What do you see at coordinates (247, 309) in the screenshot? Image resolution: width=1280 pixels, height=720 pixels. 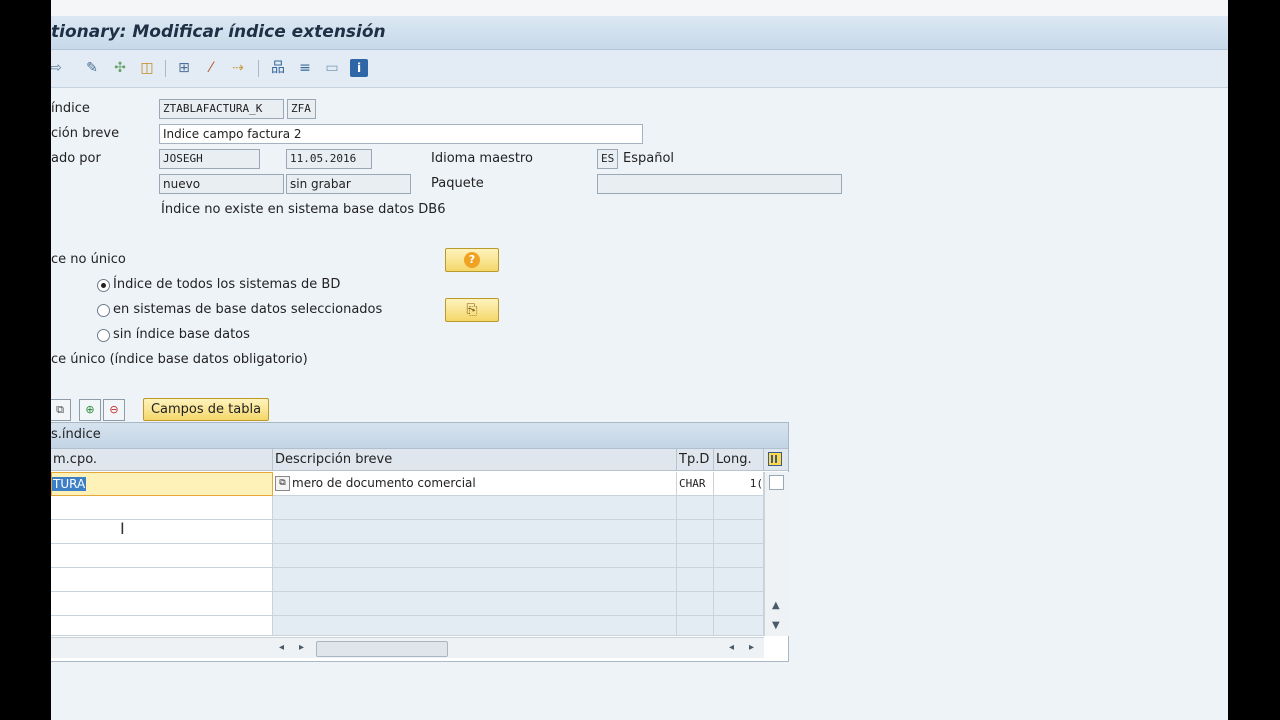 I see `radio-selected-db-systems-label: en sistemas de base datos seleccionados` at bounding box center [247, 309].